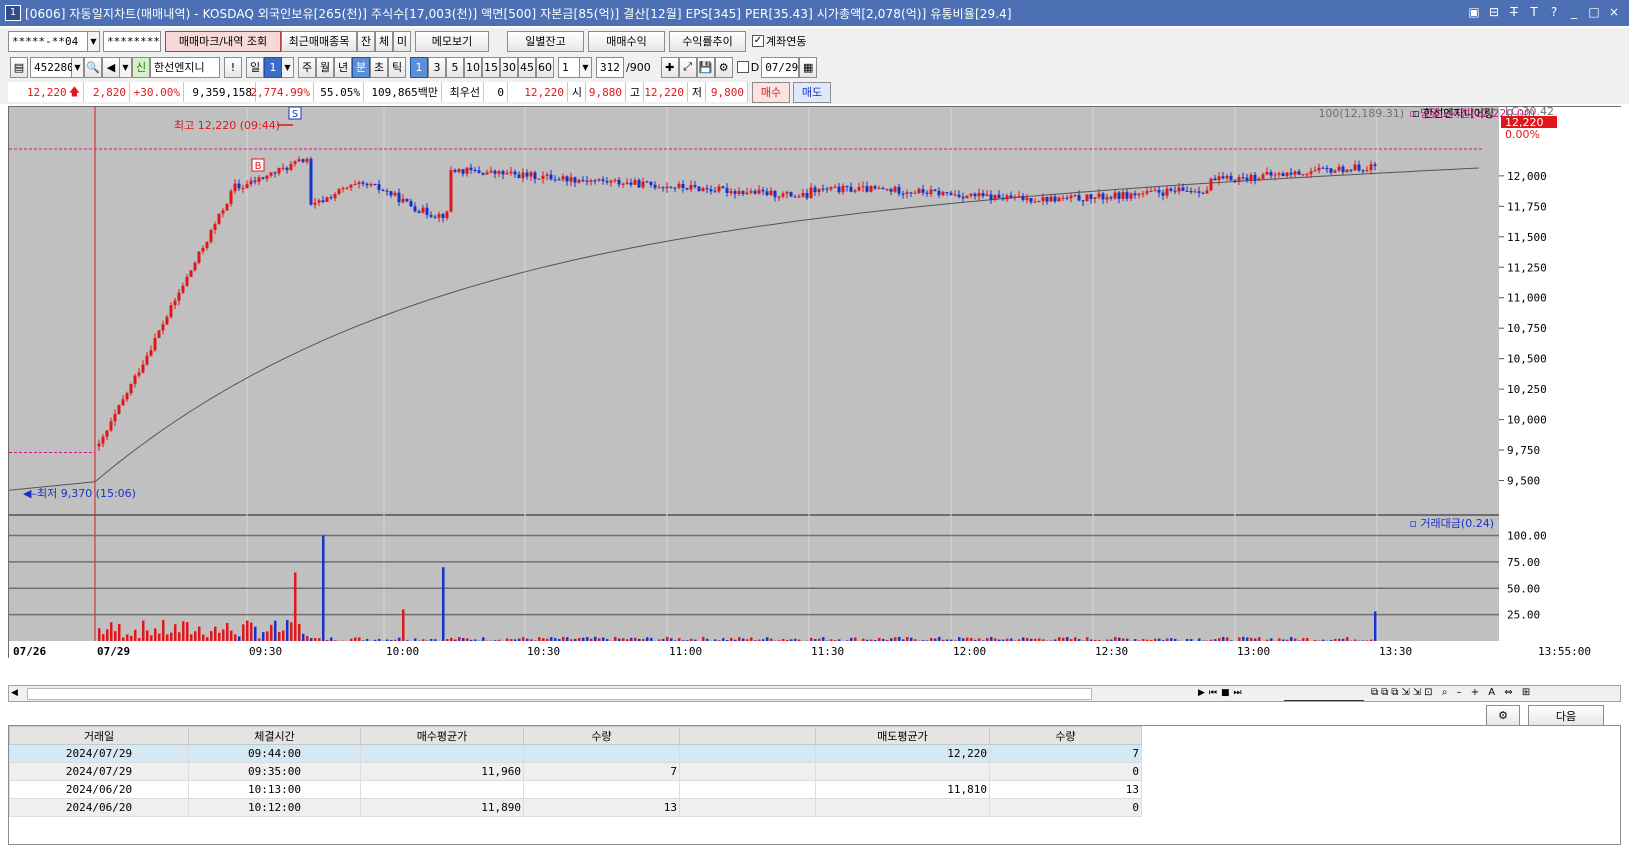  I want to click on interval-5-button: 5, so click(455, 67).